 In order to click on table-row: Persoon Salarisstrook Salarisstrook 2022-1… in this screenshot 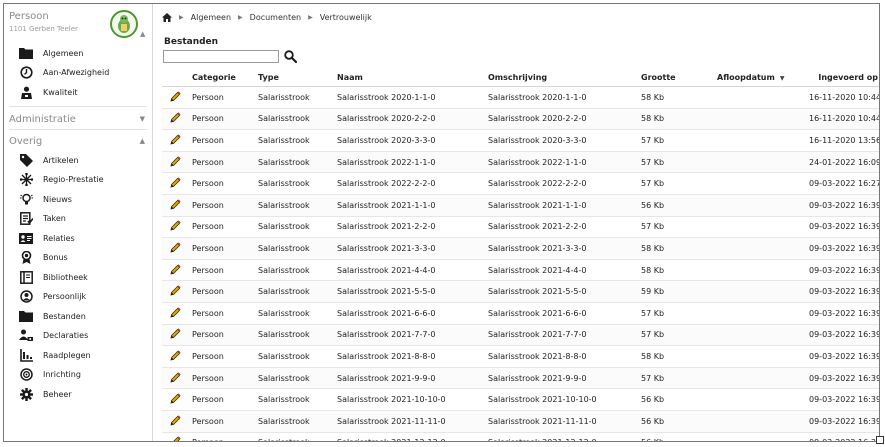, I will do `click(520, 162)`.